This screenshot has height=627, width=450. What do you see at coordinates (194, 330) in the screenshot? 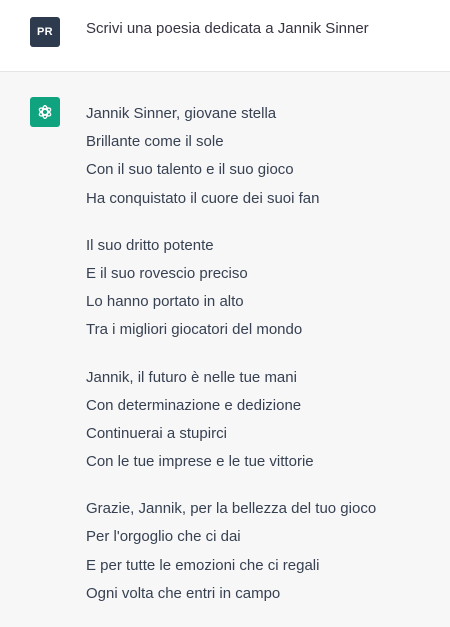
I see `poem-line: Tra i migliori giocatori del mondo` at bounding box center [194, 330].